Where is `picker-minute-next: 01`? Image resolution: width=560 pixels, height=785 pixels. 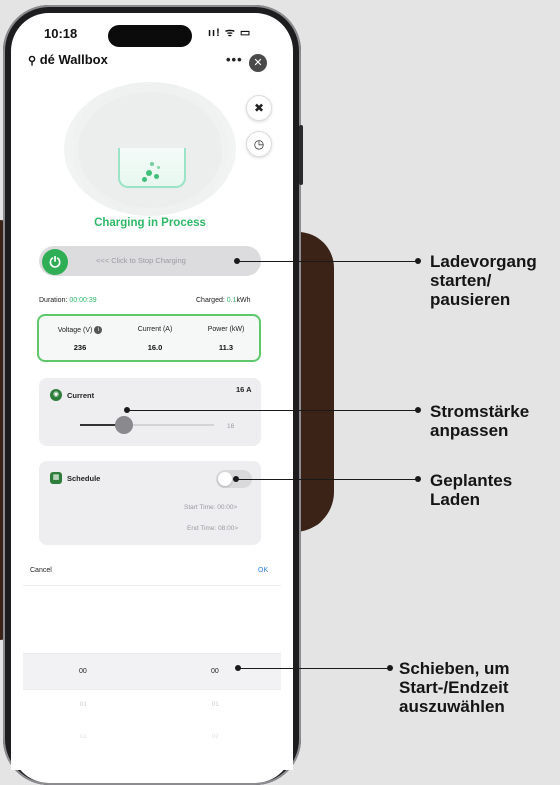
picker-minute-next: 01 is located at coordinates (215, 705).